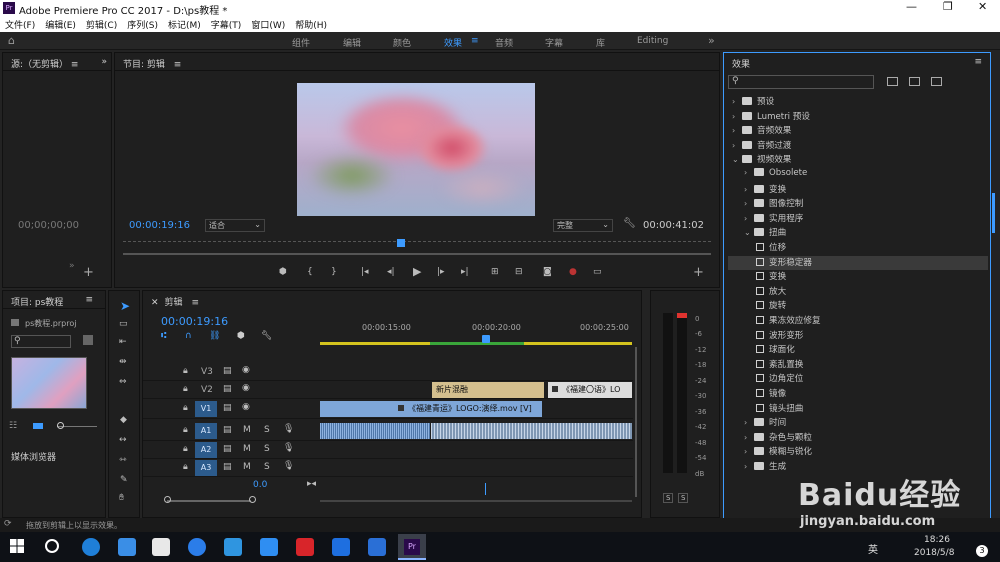 The image size is (1000, 562). What do you see at coordinates (101, 23) in the screenshot?
I see `menu-clip: 剪辑(C)` at bounding box center [101, 23].